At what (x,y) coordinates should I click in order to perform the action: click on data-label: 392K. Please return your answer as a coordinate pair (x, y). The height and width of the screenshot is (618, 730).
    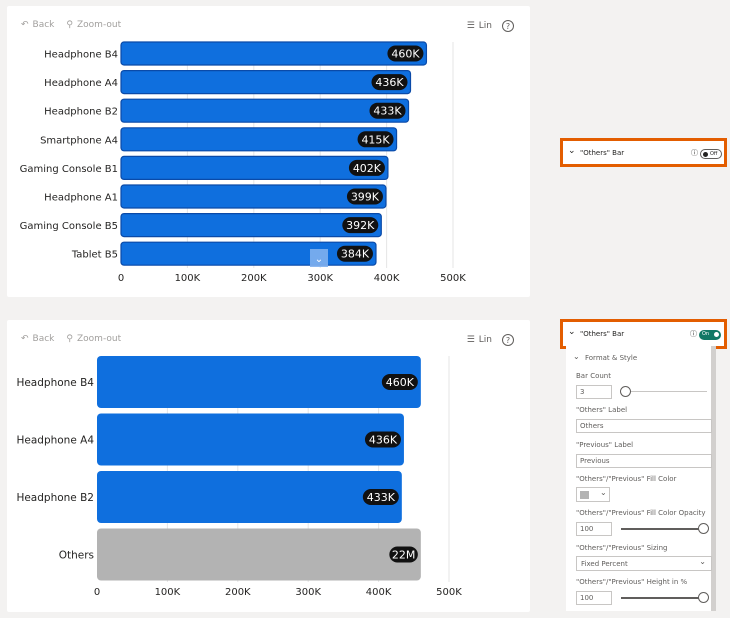
    Looking at the image, I should click on (360, 225).